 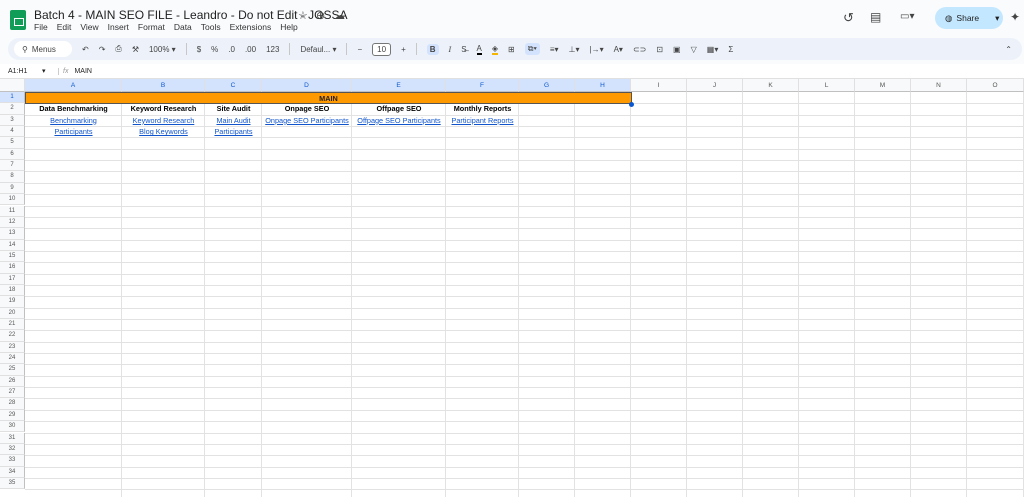 What do you see at coordinates (875, 17) in the screenshot?
I see `comments-icon: ▤` at bounding box center [875, 17].